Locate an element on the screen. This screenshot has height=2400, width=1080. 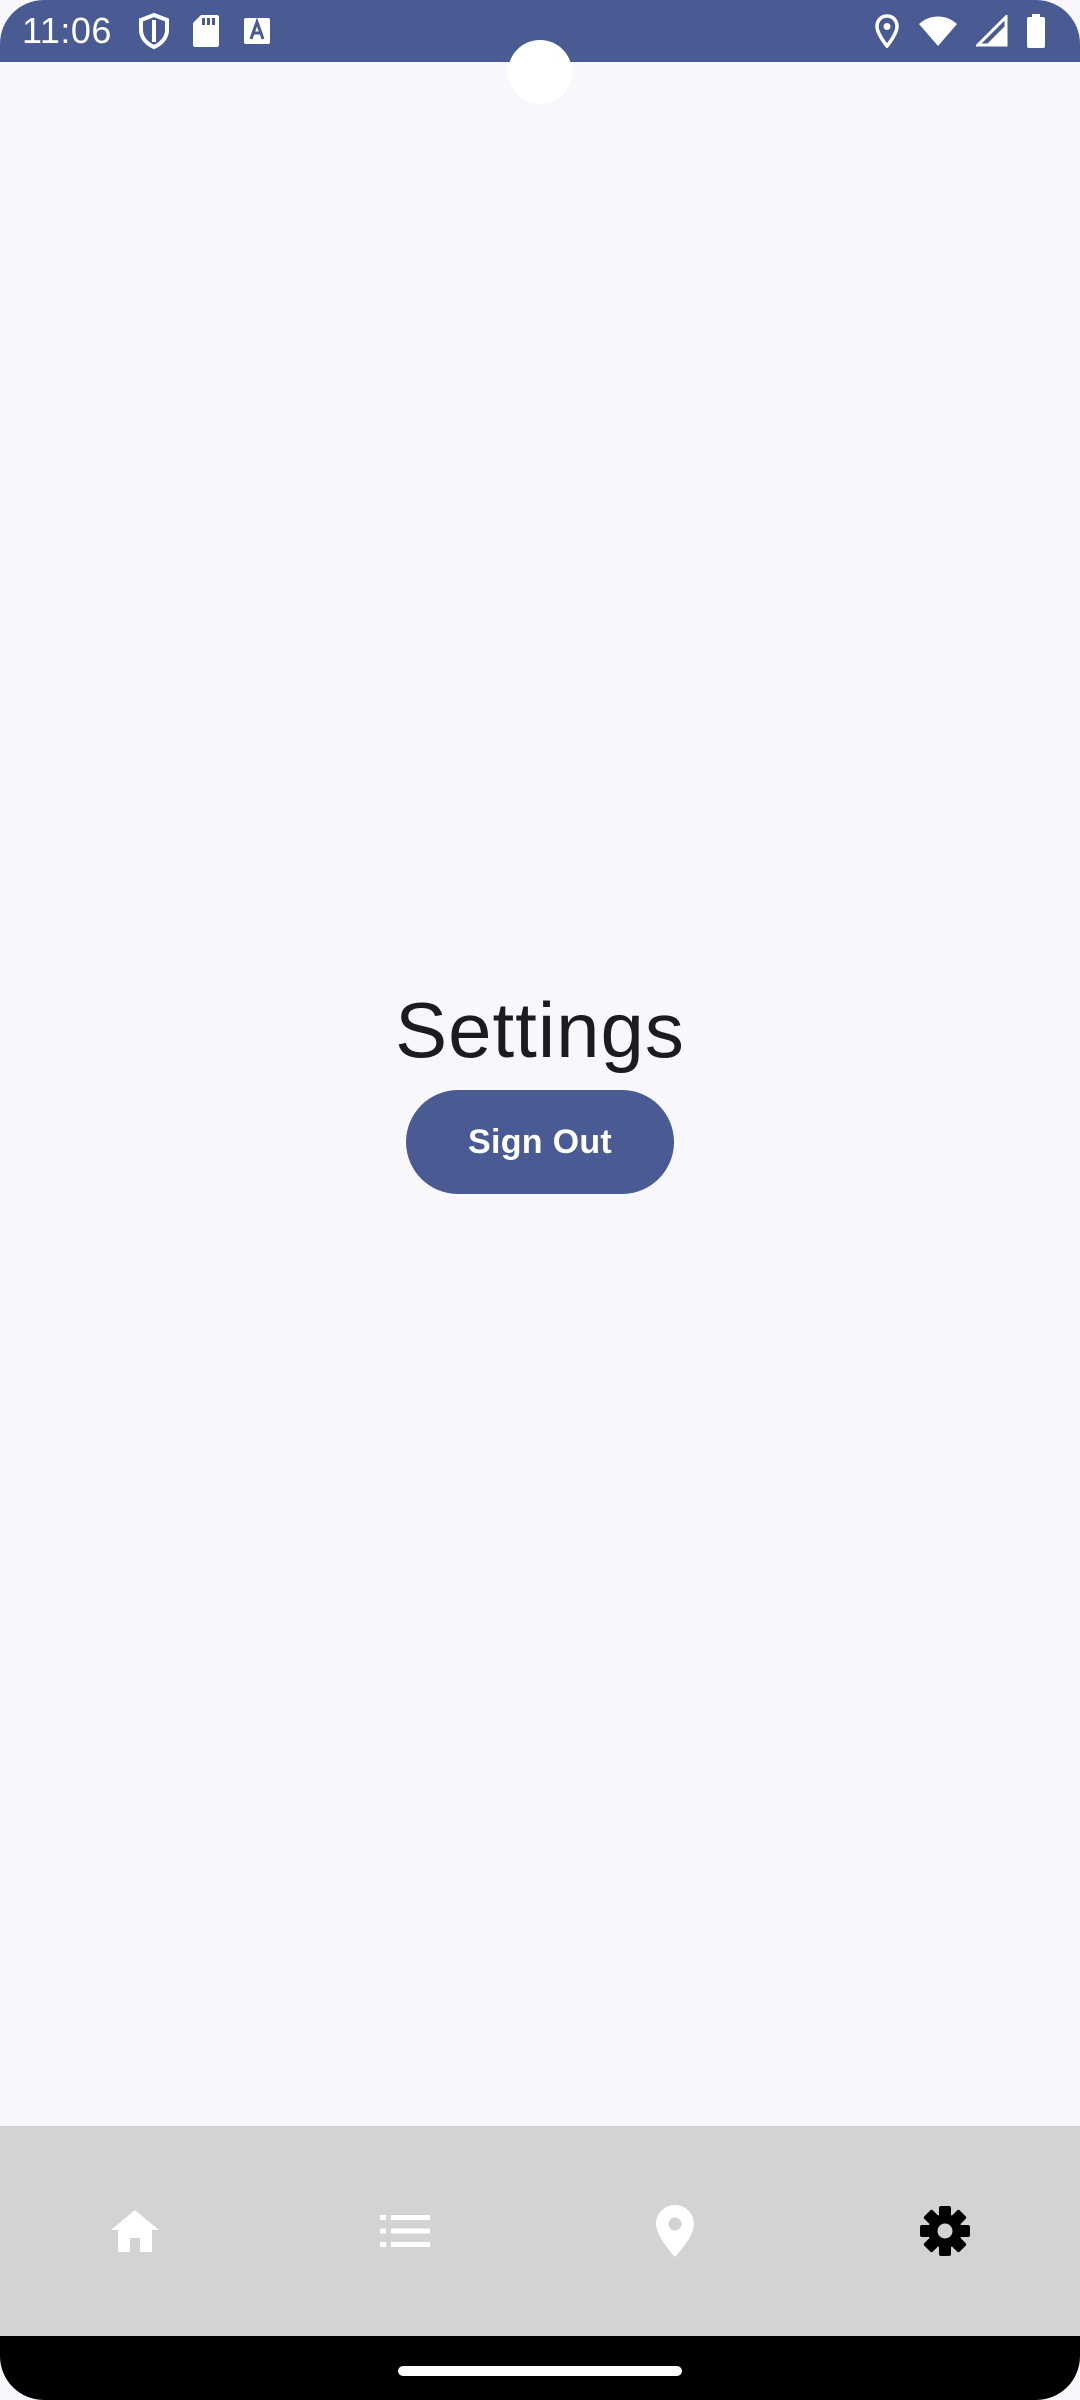
home-icon is located at coordinates (135, 2231).